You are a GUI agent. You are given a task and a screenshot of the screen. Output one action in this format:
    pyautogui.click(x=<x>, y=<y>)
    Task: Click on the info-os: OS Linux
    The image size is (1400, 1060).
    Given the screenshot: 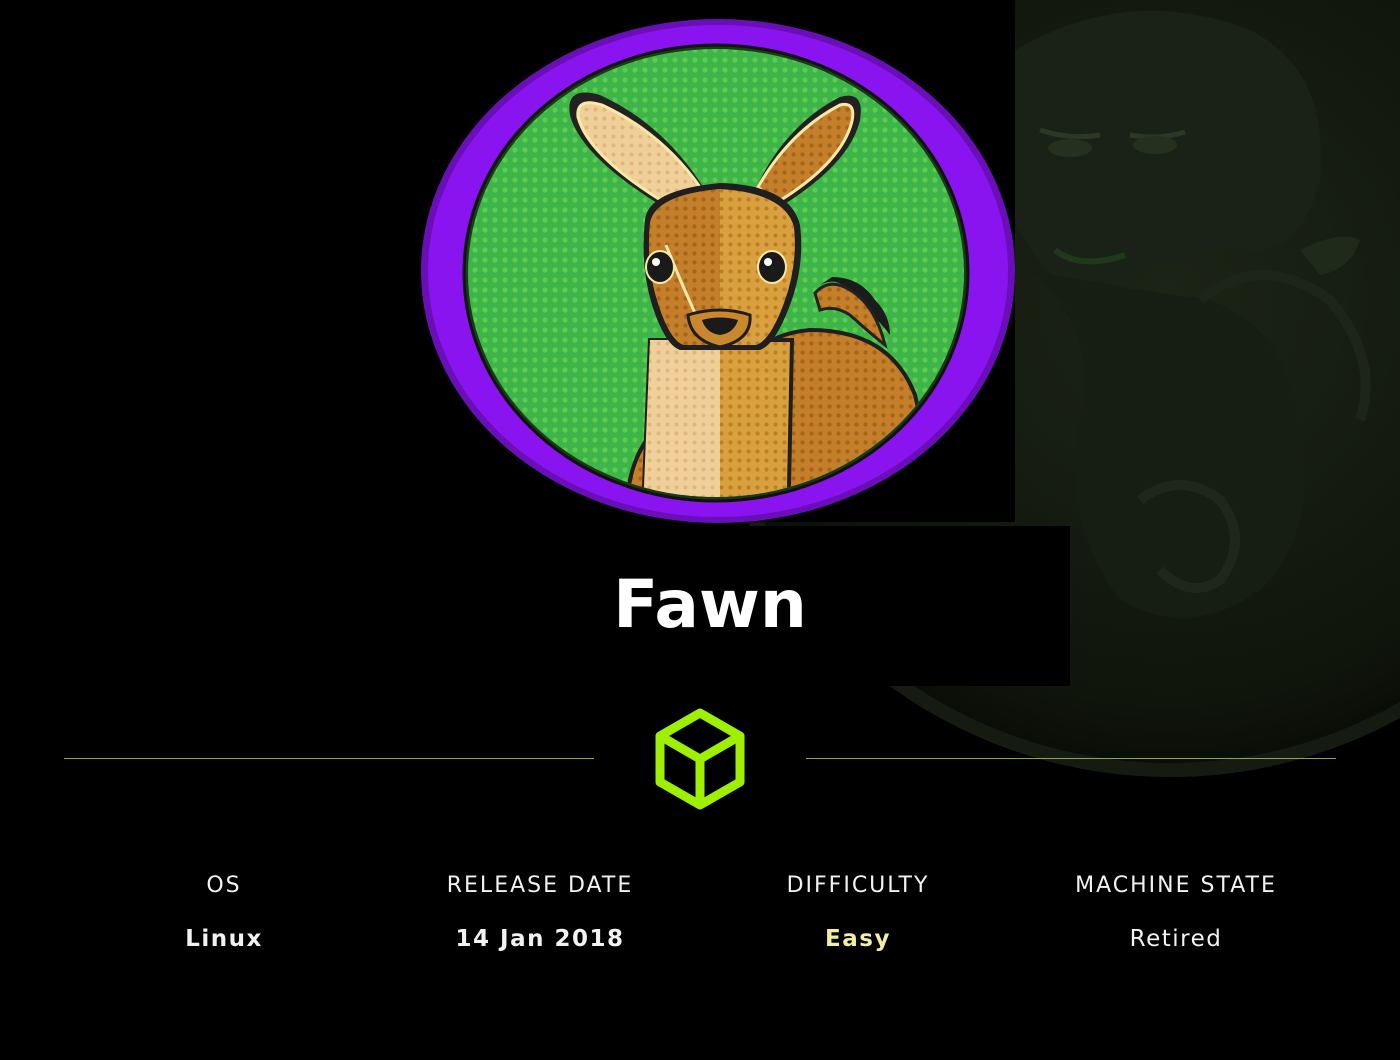 What is the action you would take?
    pyautogui.click(x=224, y=913)
    